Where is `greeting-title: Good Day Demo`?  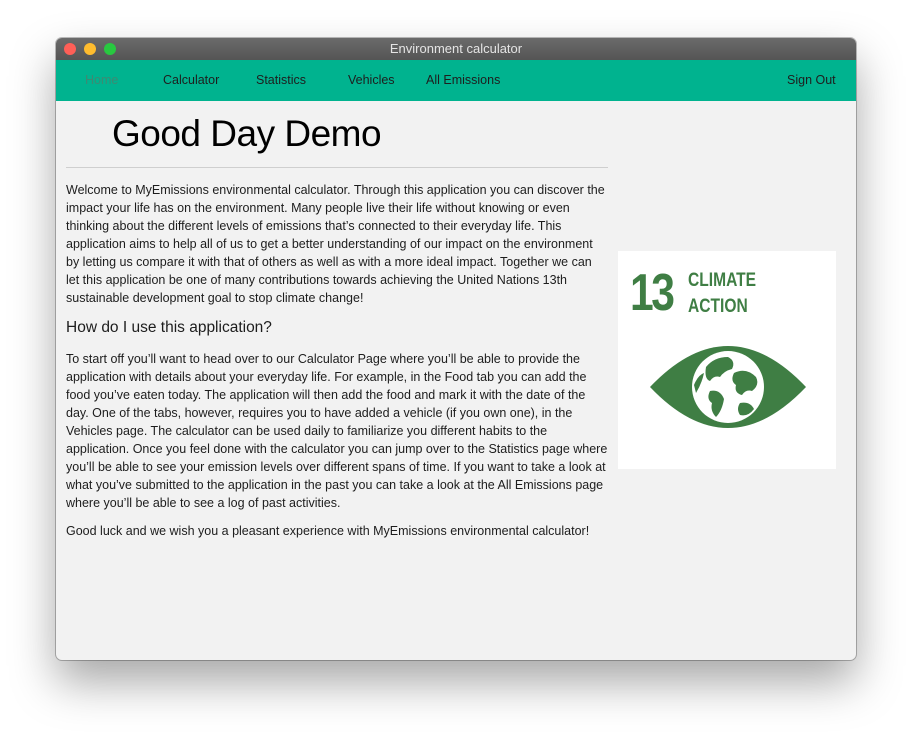 greeting-title: Good Day Demo is located at coordinates (247, 133).